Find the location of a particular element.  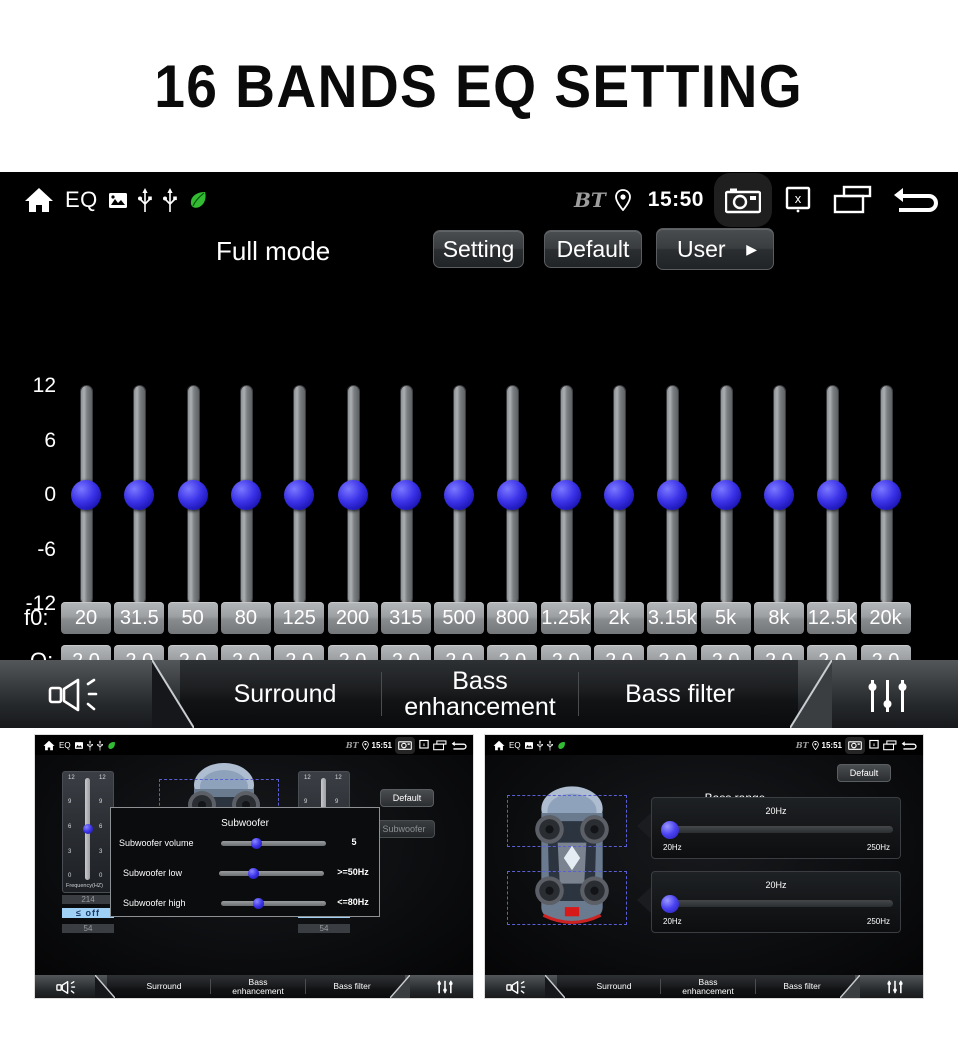

thumb-subwoofer-button: Subwoofer is located at coordinates (404, 829).